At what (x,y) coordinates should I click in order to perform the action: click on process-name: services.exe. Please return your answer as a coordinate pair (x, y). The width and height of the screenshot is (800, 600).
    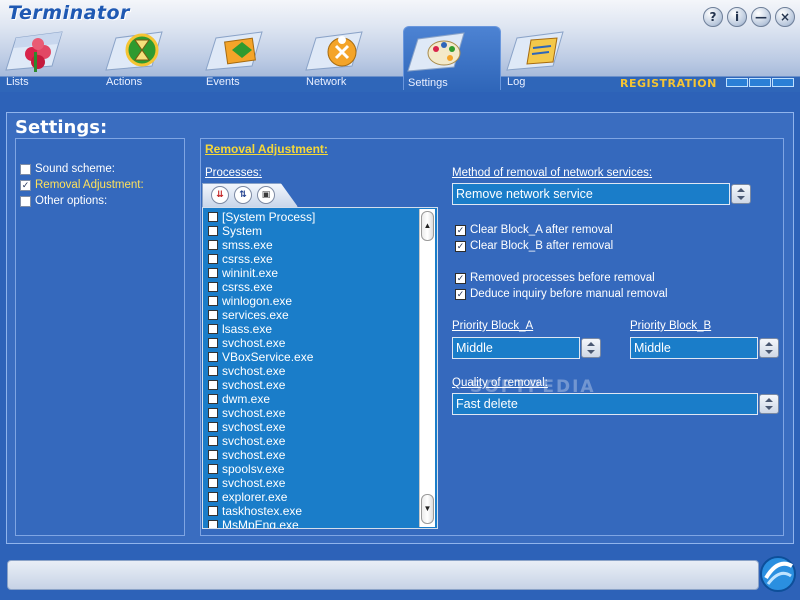
    Looking at the image, I should click on (255, 315).